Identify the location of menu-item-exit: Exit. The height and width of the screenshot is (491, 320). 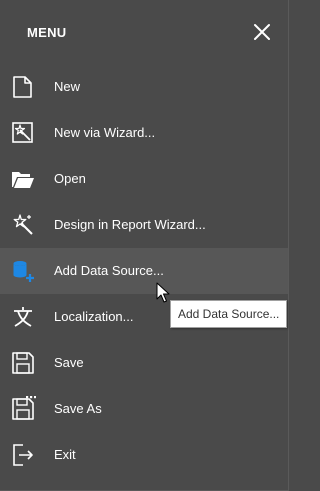
(144, 455).